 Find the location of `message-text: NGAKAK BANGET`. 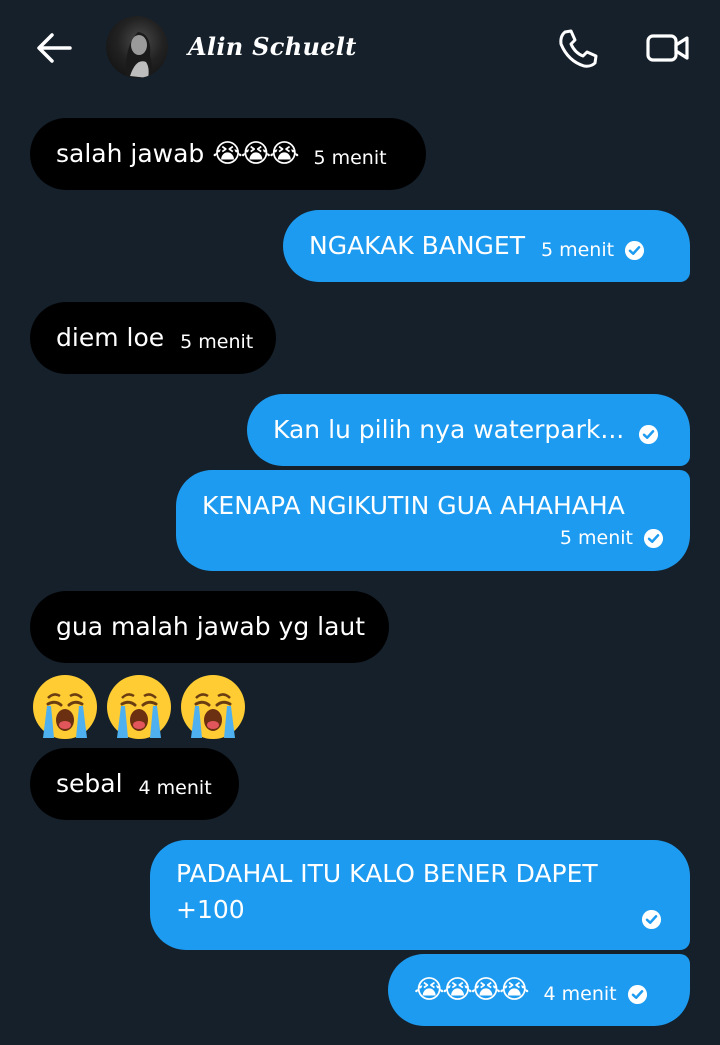

message-text: NGAKAK BANGET is located at coordinates (417, 245).